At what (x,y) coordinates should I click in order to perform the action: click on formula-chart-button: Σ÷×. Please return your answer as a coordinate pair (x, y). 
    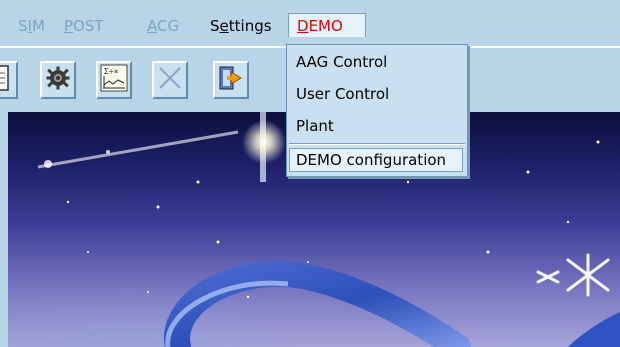
    Looking at the image, I should click on (114, 80).